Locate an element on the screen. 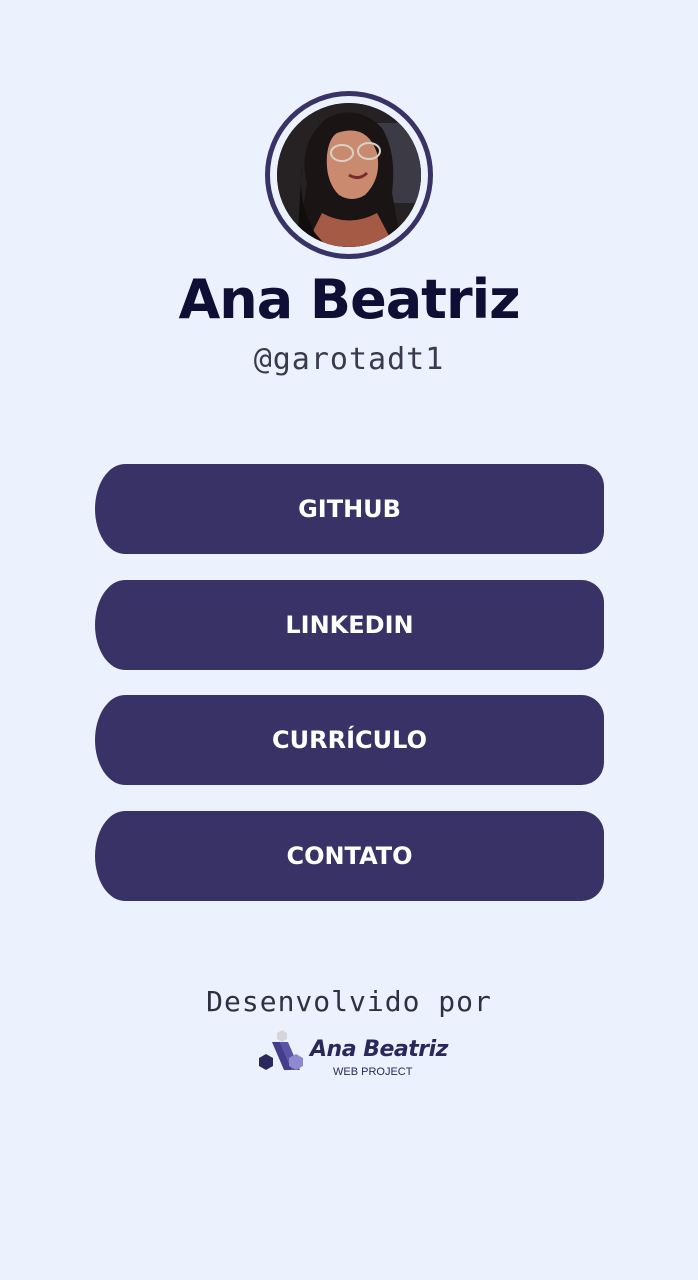 This screenshot has height=1280, width=698. profile-name: Ana Beatriz is located at coordinates (349, 299).